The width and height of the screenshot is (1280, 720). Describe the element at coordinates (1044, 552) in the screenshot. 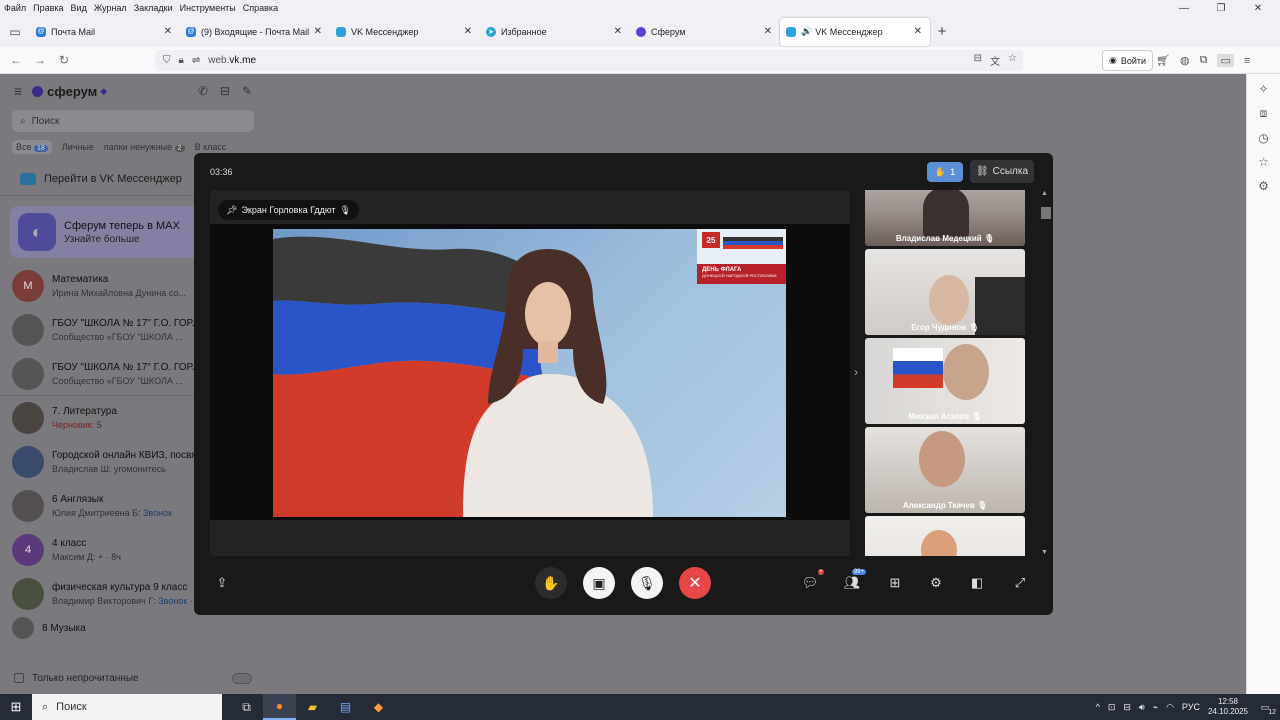

I see `scroll-down-icon: ▼` at that location.